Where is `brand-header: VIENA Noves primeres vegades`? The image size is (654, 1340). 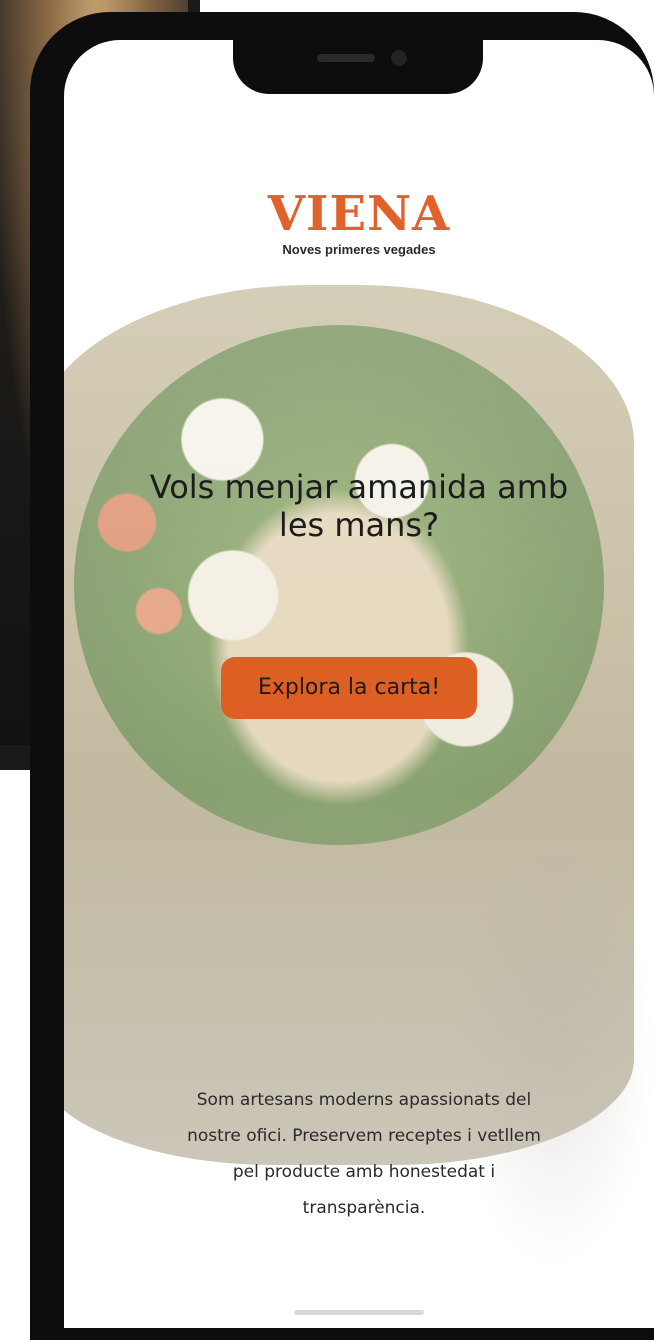
brand-header: VIENA Noves primeres vegades is located at coordinates (359, 223).